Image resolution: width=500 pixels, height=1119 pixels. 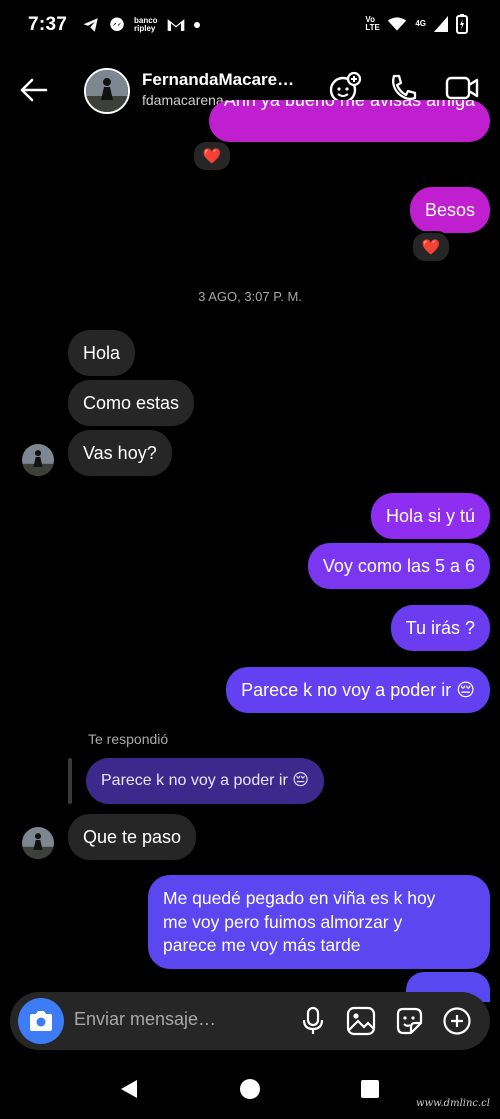 I want to click on message-text: Tu irás ?, so click(x=440, y=628).